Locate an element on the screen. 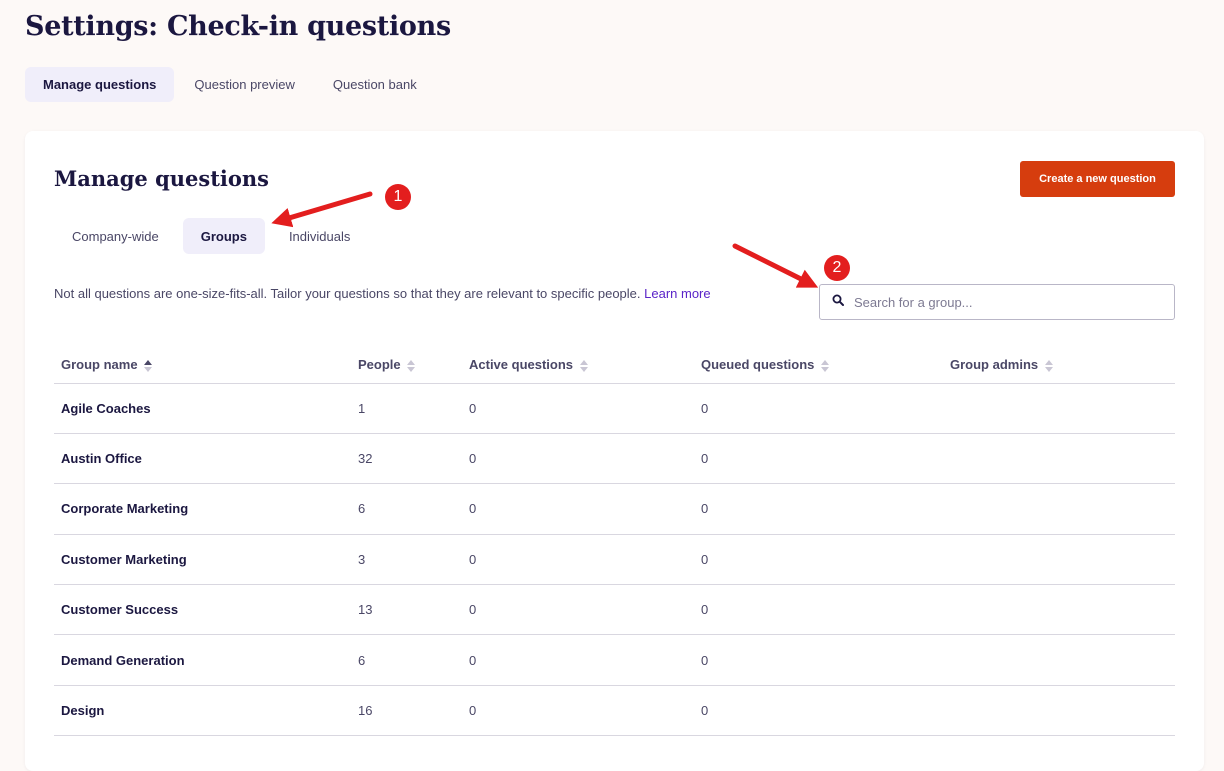 The width and height of the screenshot is (1224, 771). sub-tabs: Company-wide Groups Individuals is located at coordinates (211, 236).